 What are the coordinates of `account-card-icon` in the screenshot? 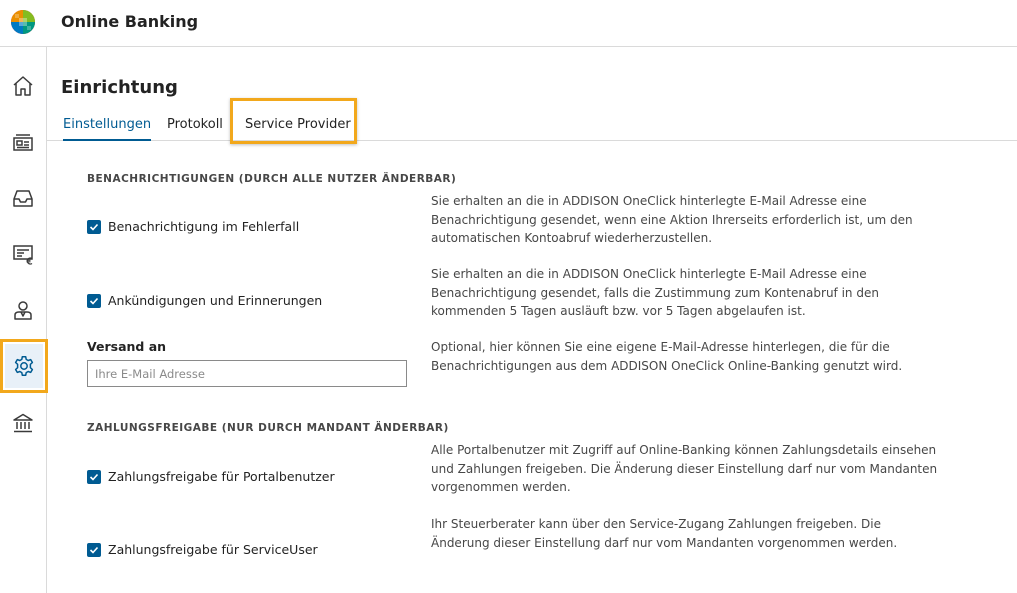 It's located at (23, 142).